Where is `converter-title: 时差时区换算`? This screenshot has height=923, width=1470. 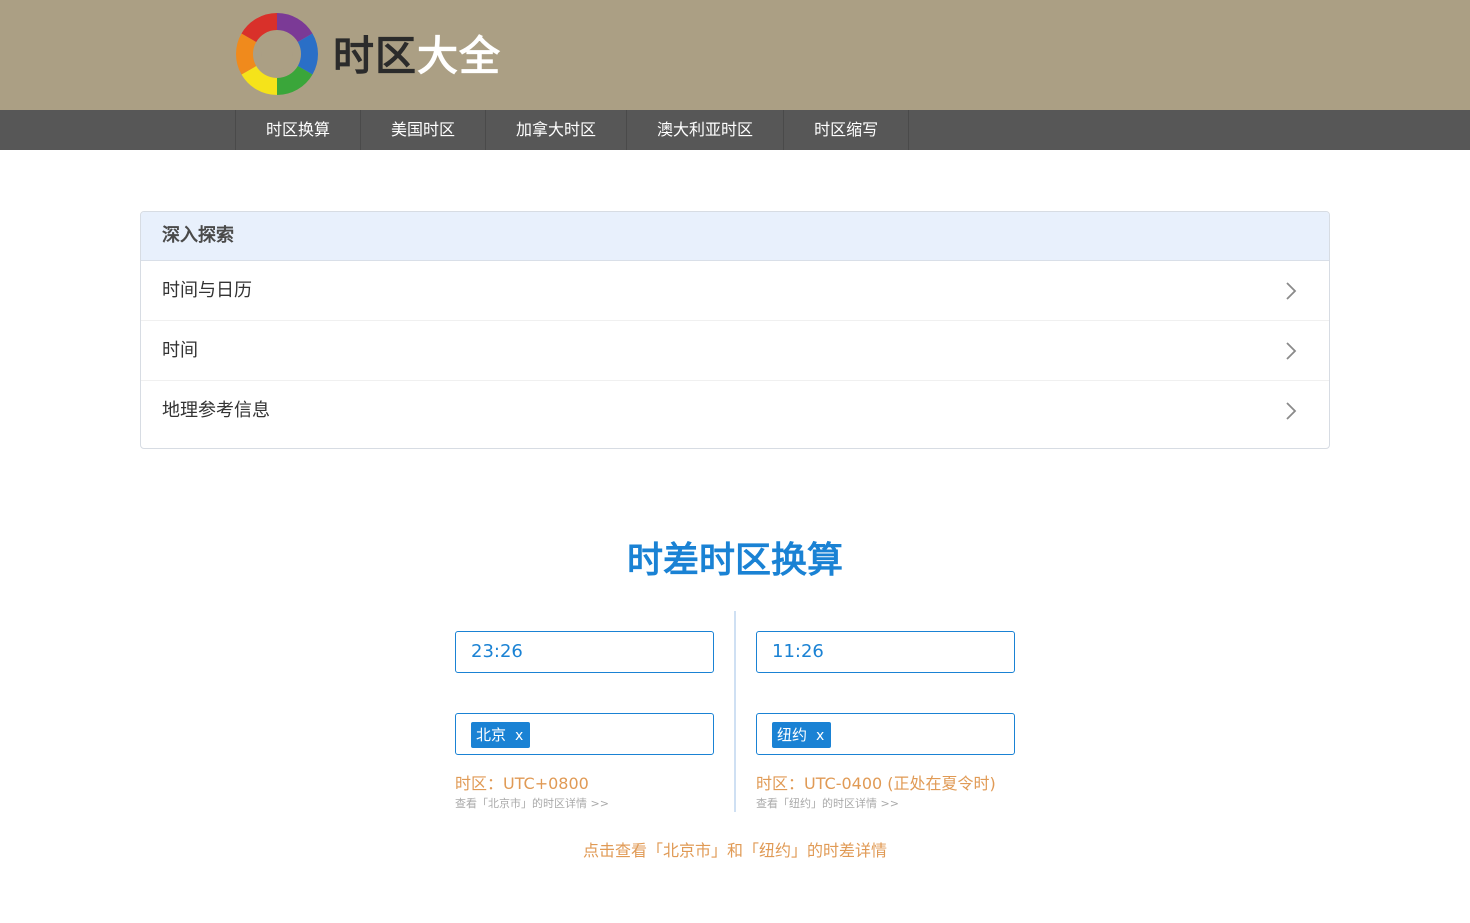
converter-title: 时差时区换算 is located at coordinates (734, 560).